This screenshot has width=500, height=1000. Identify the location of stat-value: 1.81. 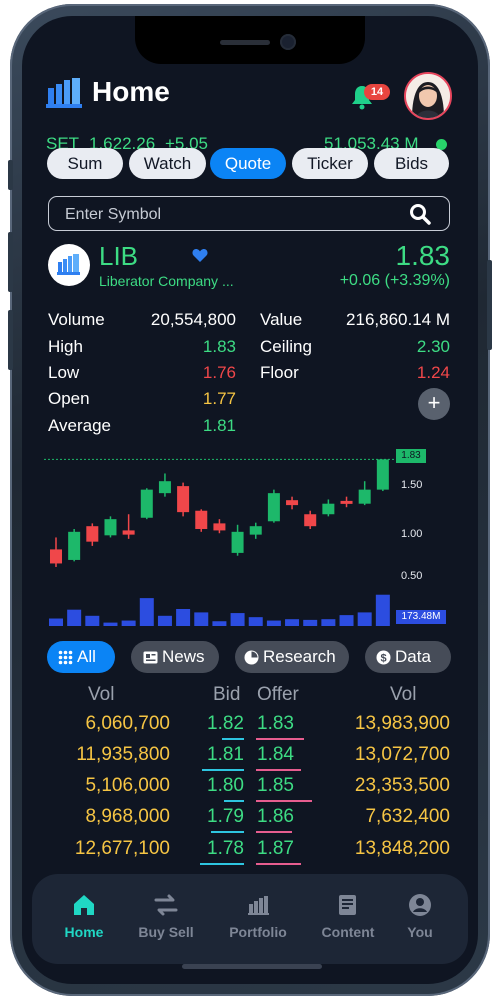
(219, 425).